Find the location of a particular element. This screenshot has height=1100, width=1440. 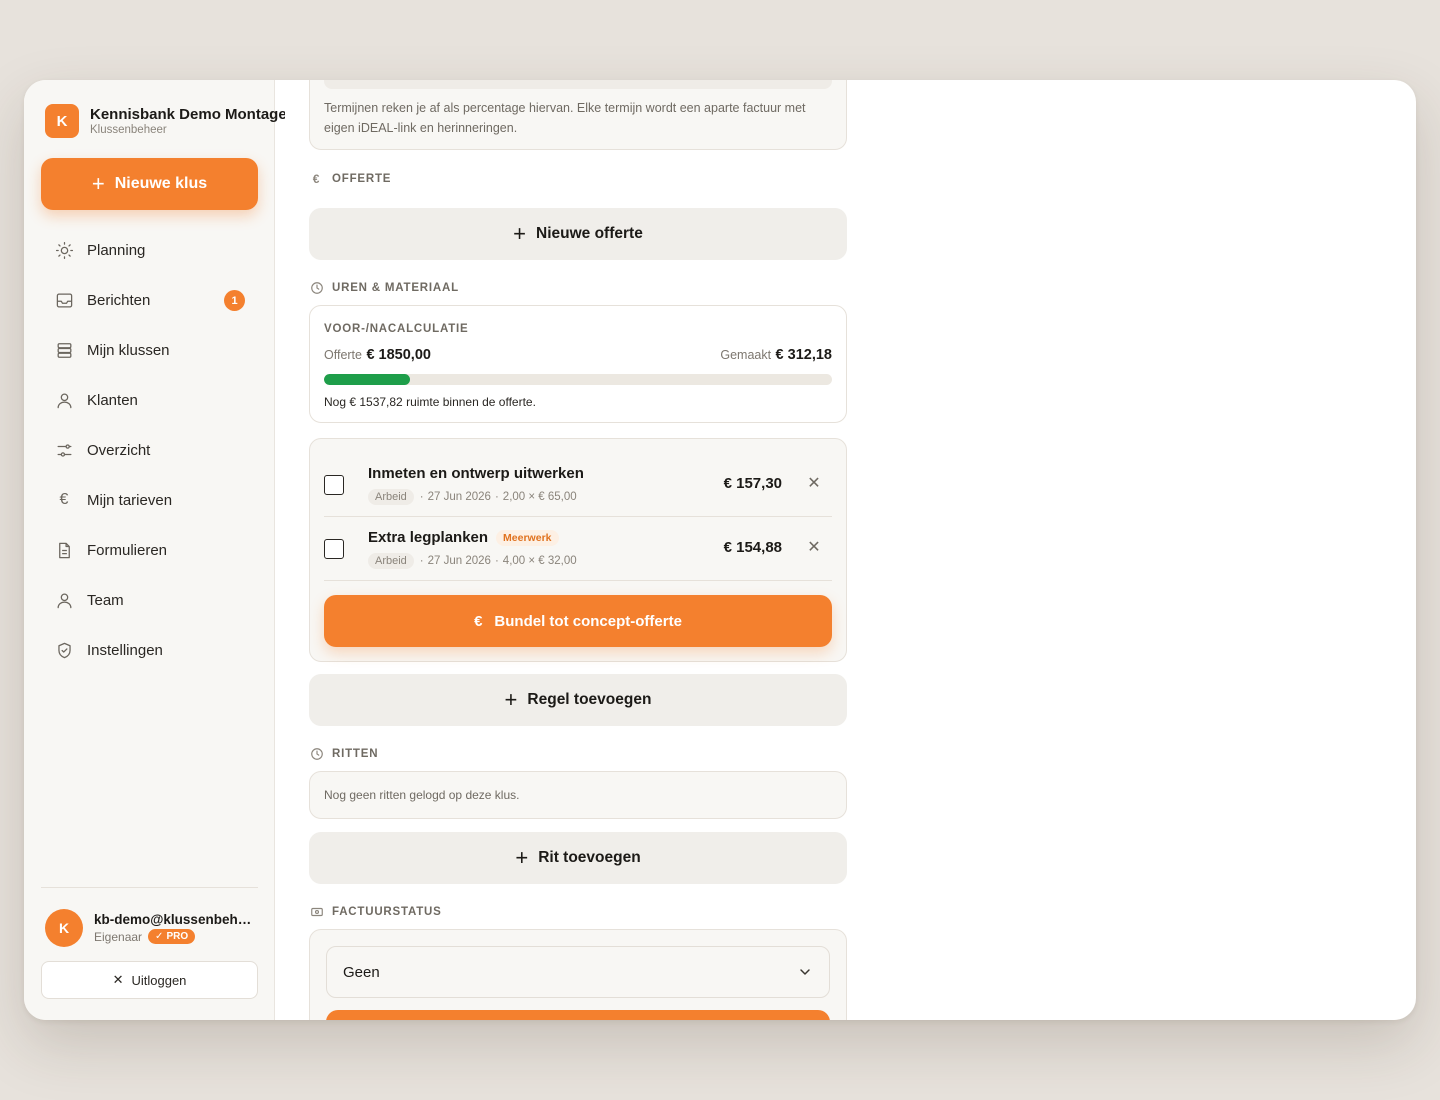

logout-label: Uitloggen is located at coordinates (159, 980).